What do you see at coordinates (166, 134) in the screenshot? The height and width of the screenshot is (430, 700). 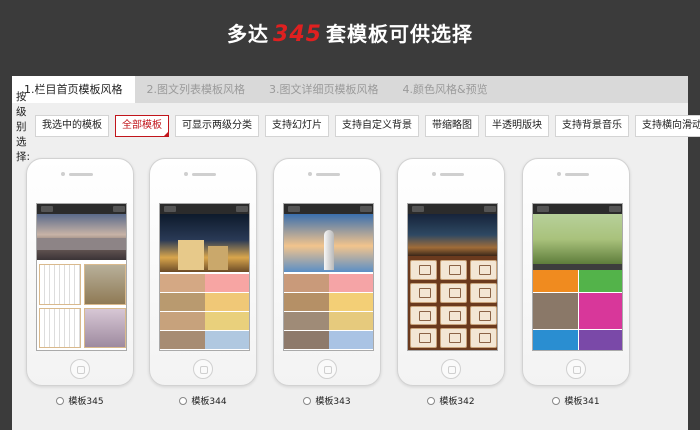 I see `checkmark-icon: ✓` at bounding box center [166, 134].